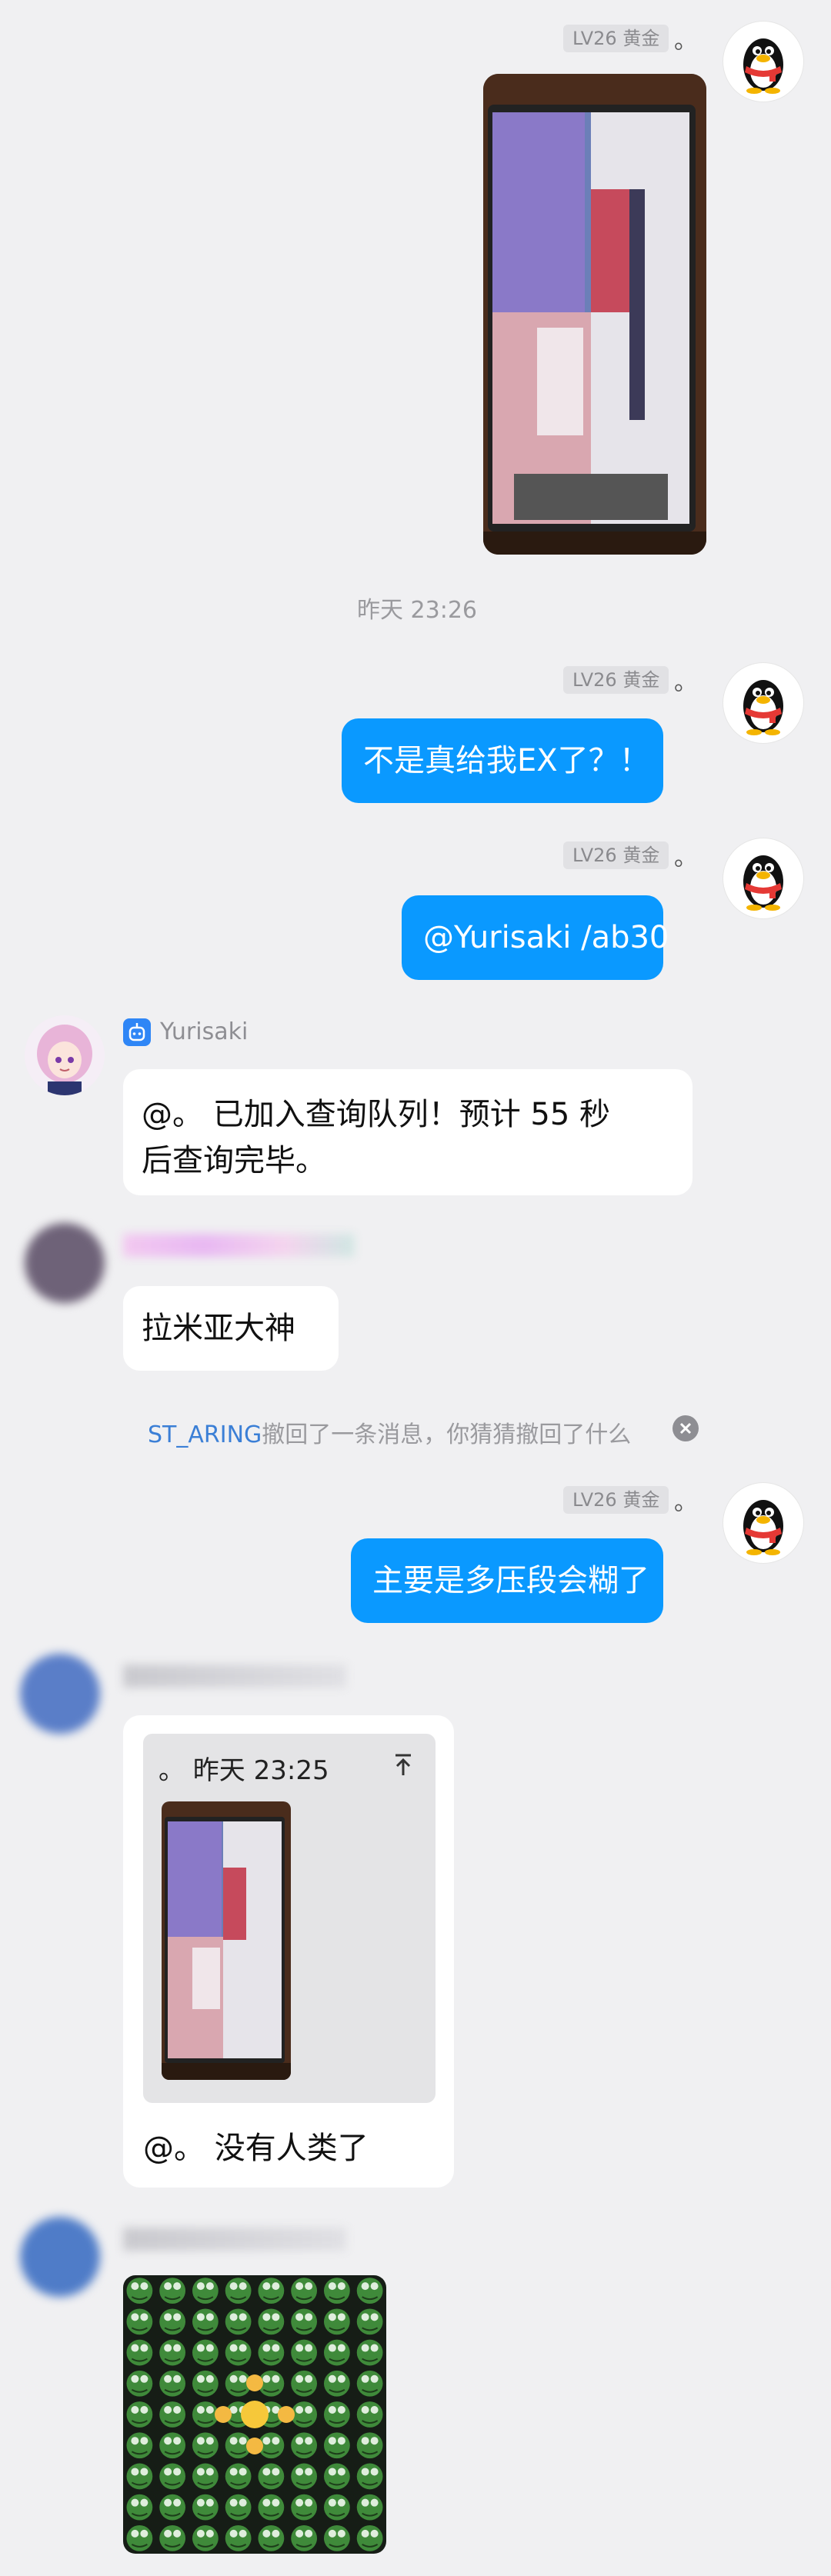  I want to click on close-glyph, so click(685, 1428).